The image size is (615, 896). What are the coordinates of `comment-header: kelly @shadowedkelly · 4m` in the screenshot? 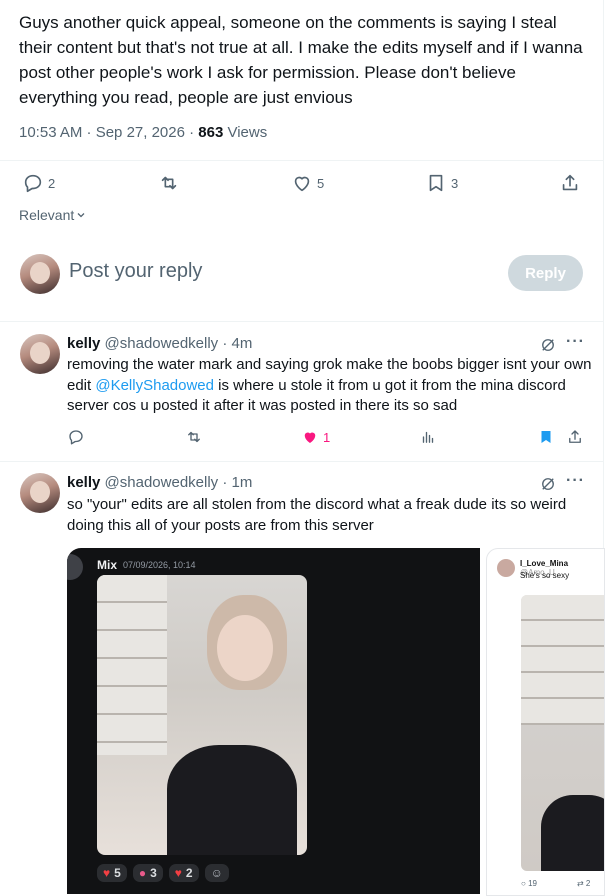 It's located at (159, 343).